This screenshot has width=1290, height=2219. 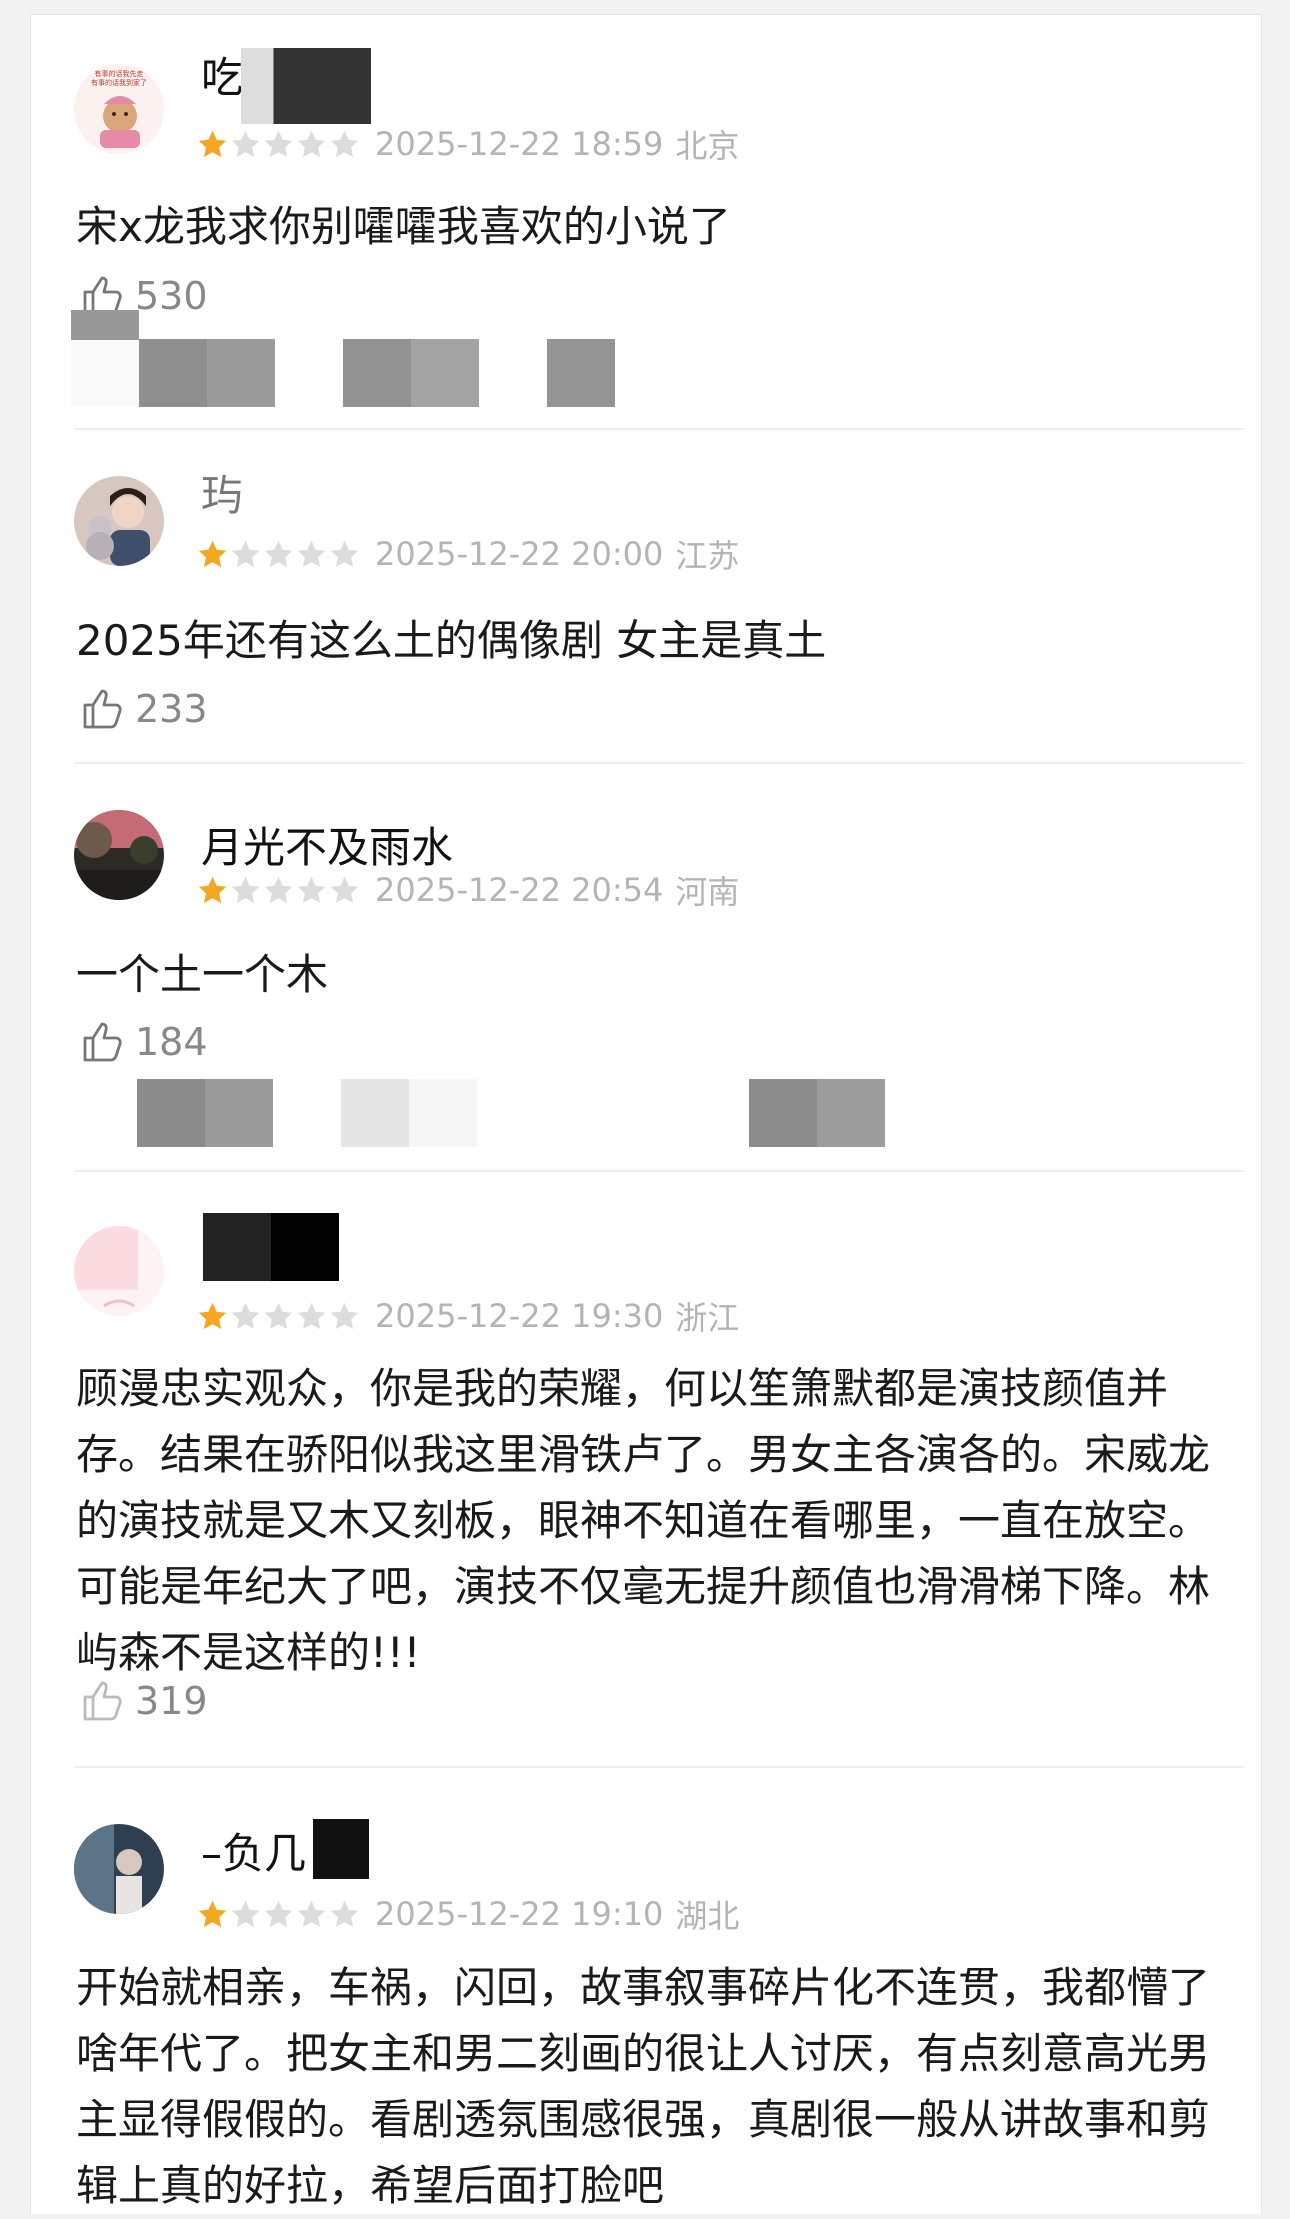 What do you see at coordinates (253, 1854) in the screenshot?
I see `username: –负几` at bounding box center [253, 1854].